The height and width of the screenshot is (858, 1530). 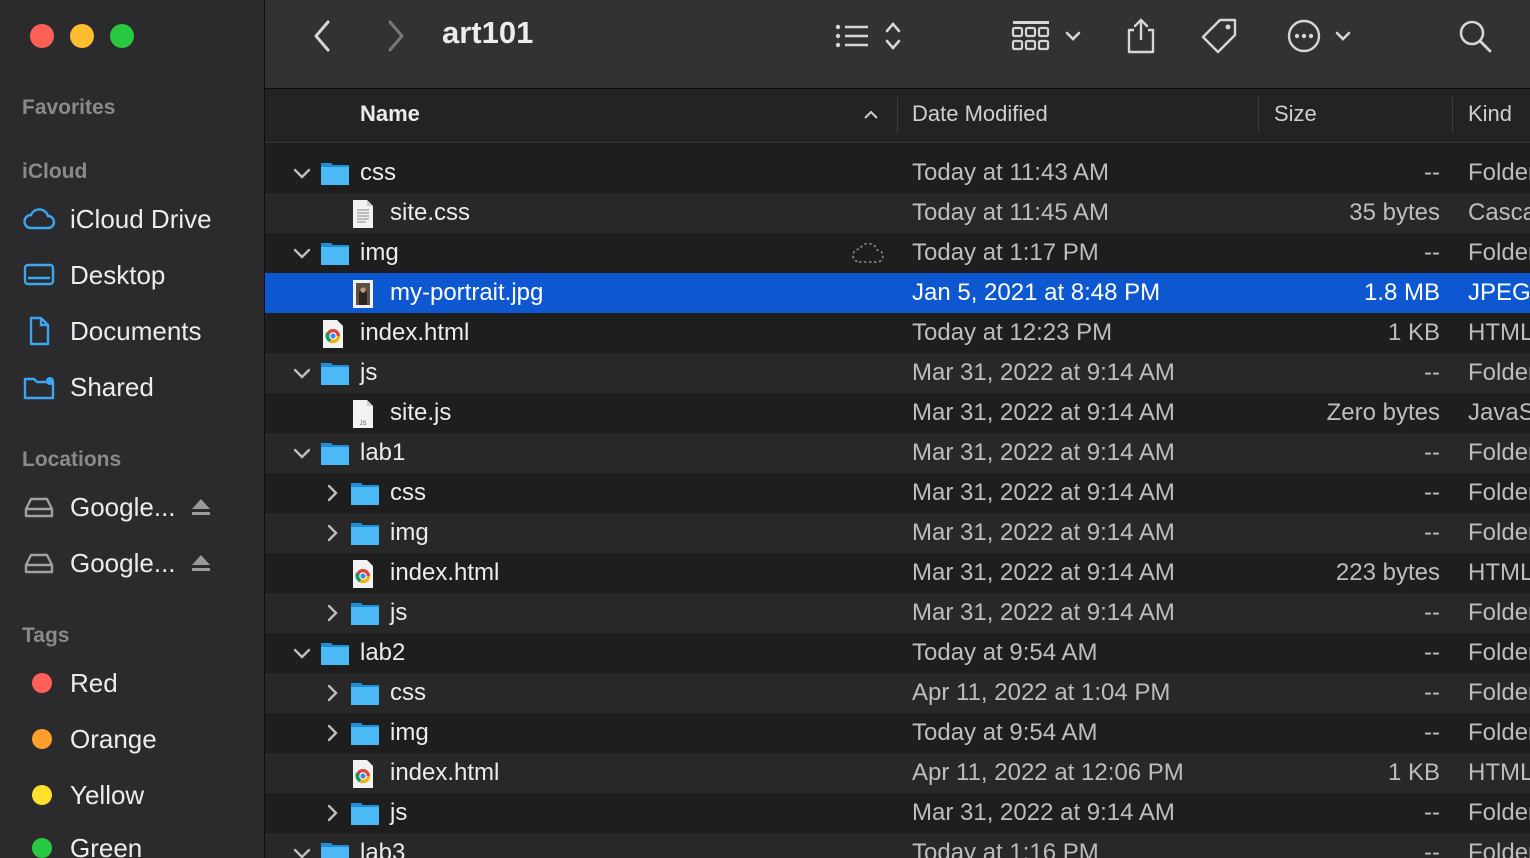 I want to click on action-menu-button, so click(x=1319, y=36).